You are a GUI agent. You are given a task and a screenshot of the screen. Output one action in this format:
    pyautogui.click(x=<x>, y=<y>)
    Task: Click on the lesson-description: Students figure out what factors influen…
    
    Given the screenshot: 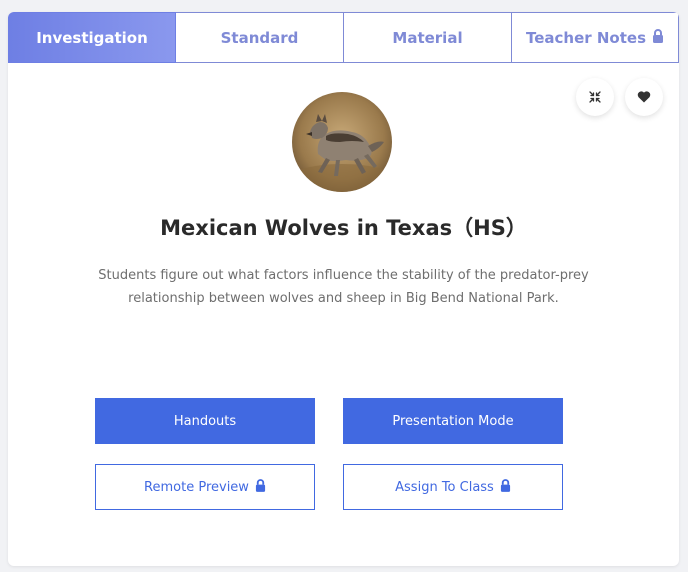 What is the action you would take?
    pyautogui.click(x=343, y=287)
    